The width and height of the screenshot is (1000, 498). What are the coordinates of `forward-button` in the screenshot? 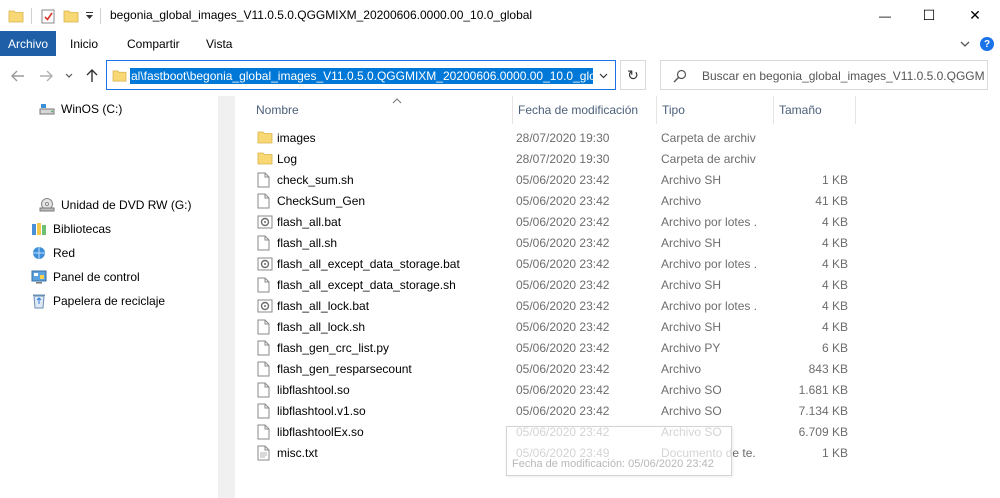 It's located at (46, 76).